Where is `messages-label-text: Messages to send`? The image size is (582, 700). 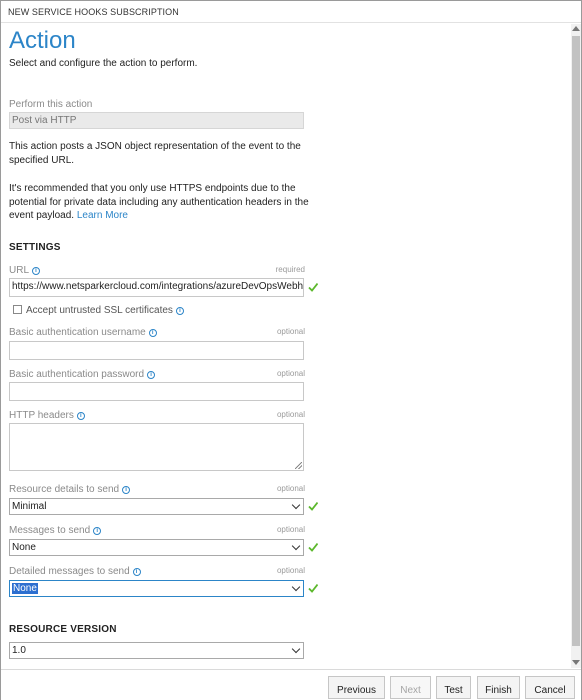 messages-label-text: Messages to send is located at coordinates (50, 530).